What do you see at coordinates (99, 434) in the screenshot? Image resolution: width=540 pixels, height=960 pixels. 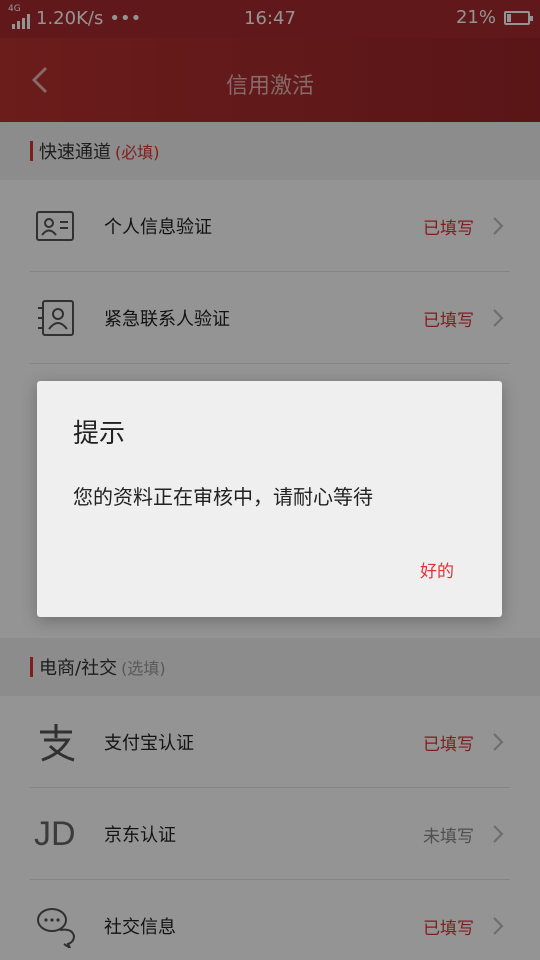 I see `dialog-title: 提示` at bounding box center [99, 434].